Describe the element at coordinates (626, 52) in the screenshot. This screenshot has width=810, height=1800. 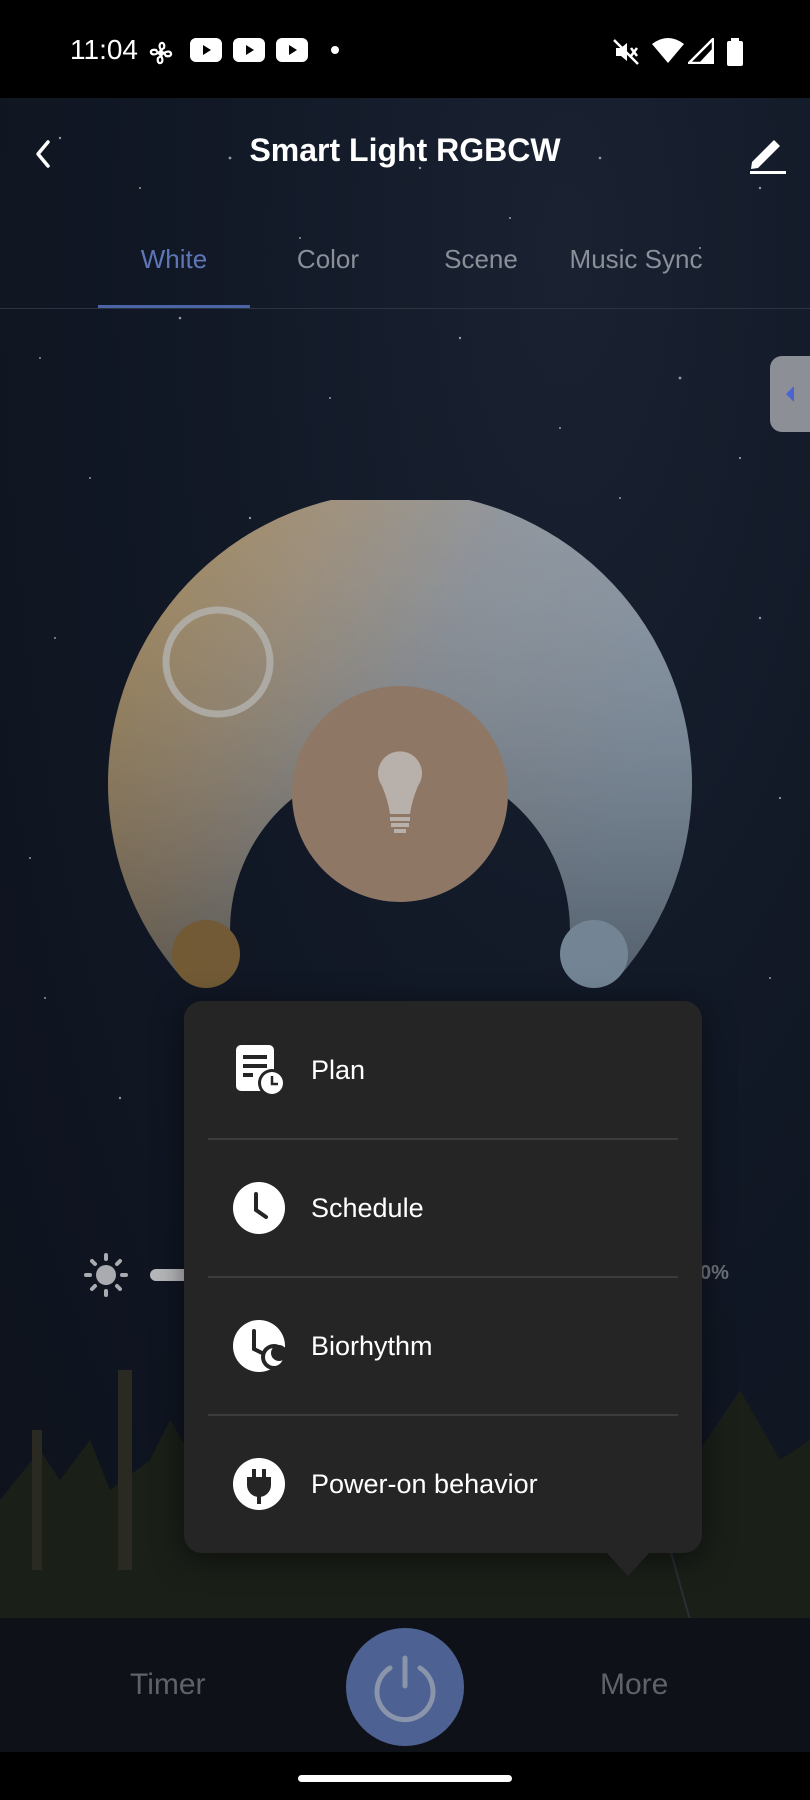
I see `mute-icon` at that location.